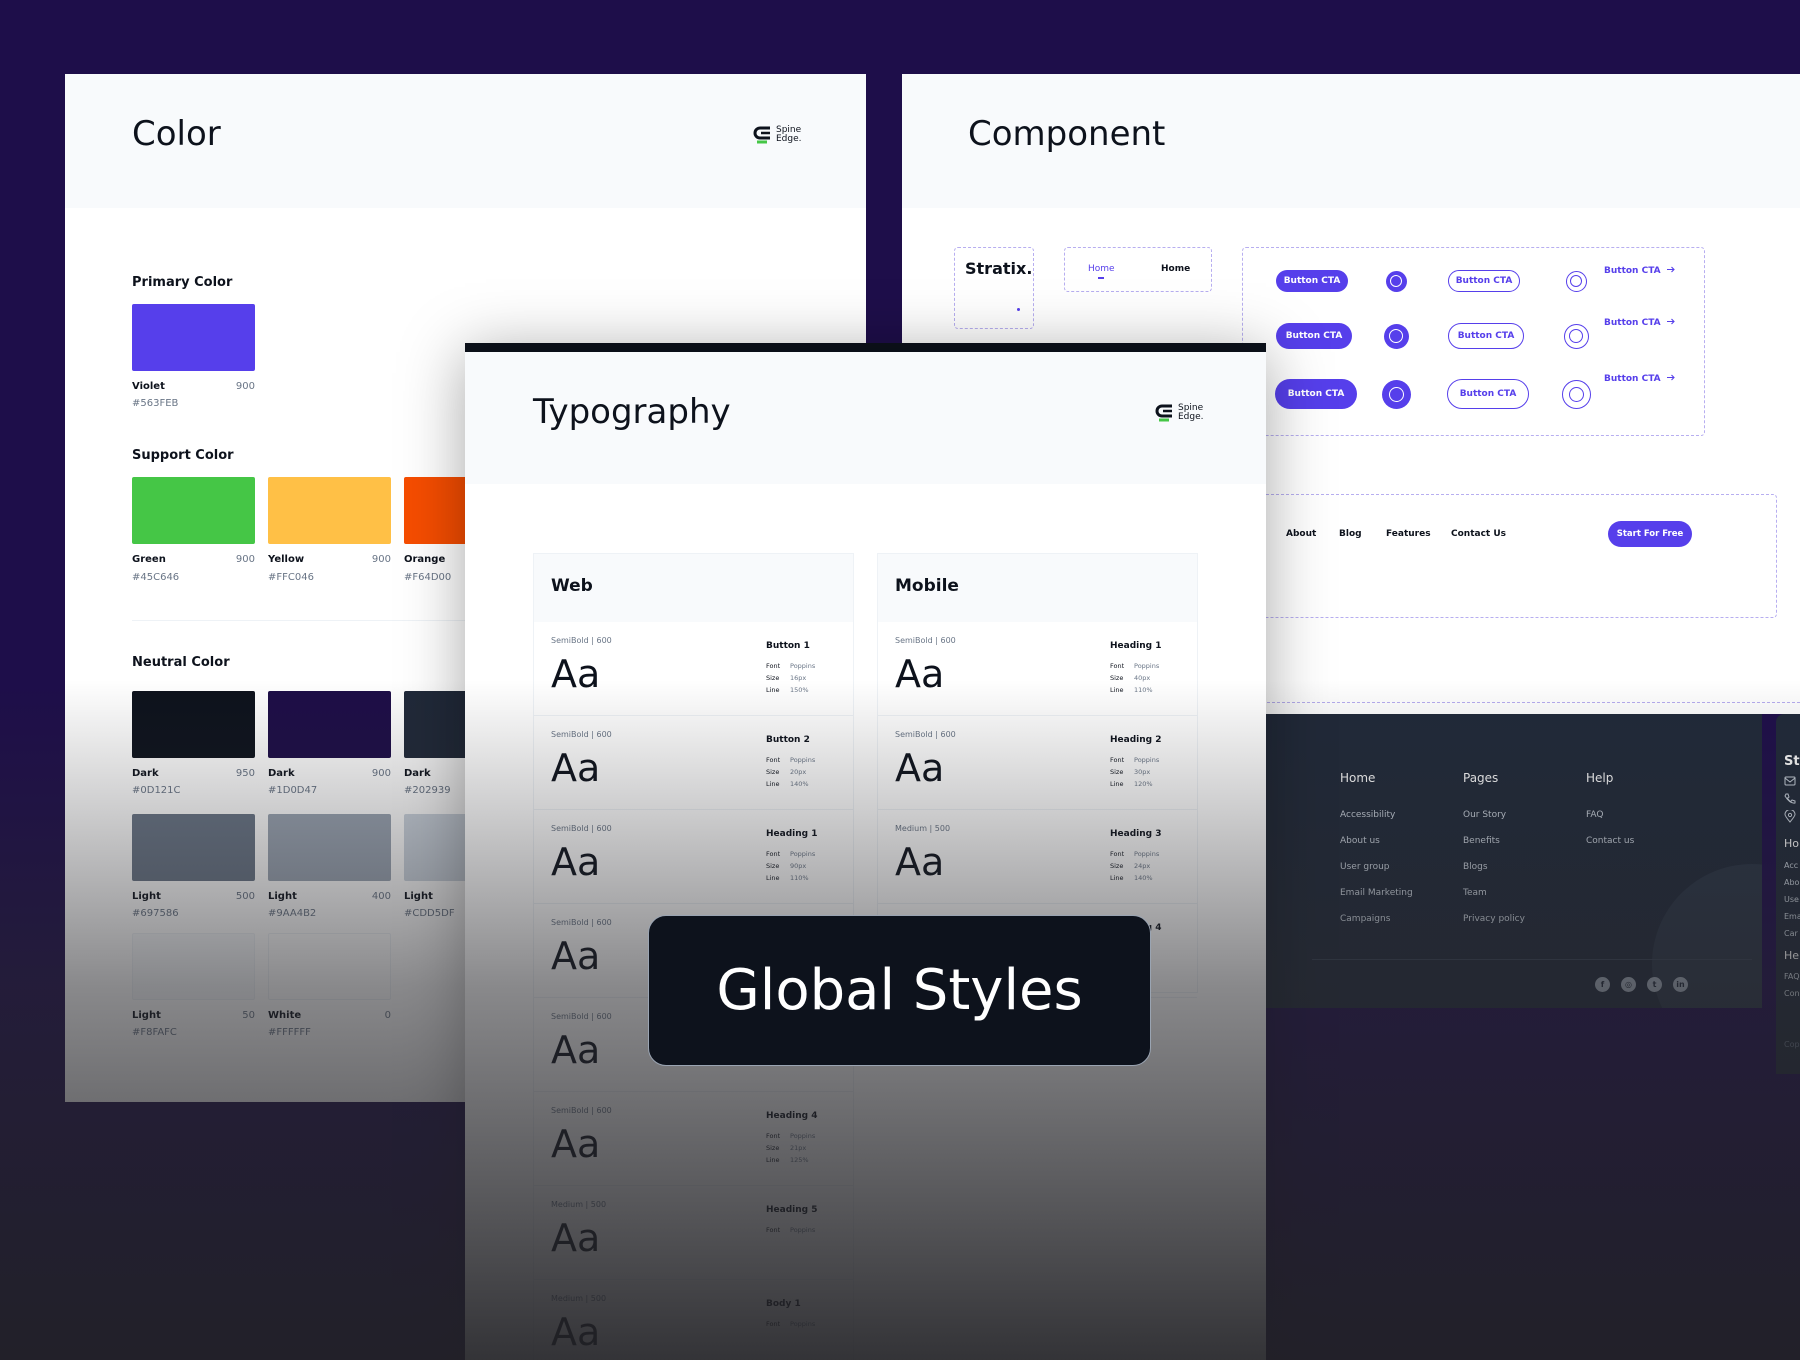 The height and width of the screenshot is (1360, 1800). Describe the element at coordinates (1481, 841) in the screenshot. I see `footer-link: Benefits` at that location.